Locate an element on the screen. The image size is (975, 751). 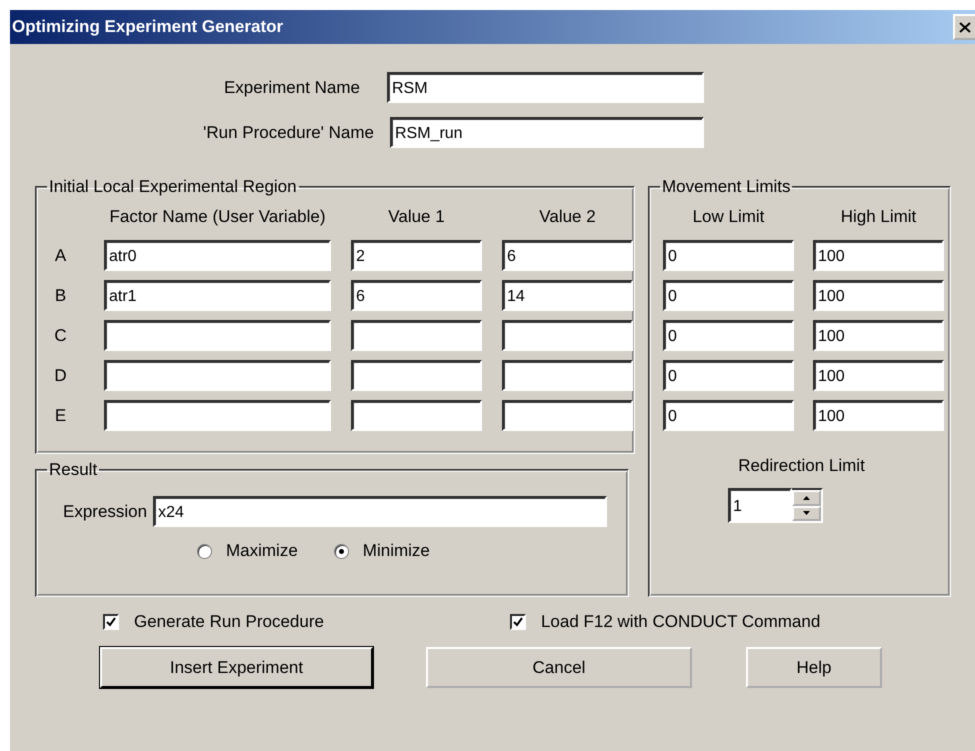
dialog-button: Cancel is located at coordinates (559, 667).